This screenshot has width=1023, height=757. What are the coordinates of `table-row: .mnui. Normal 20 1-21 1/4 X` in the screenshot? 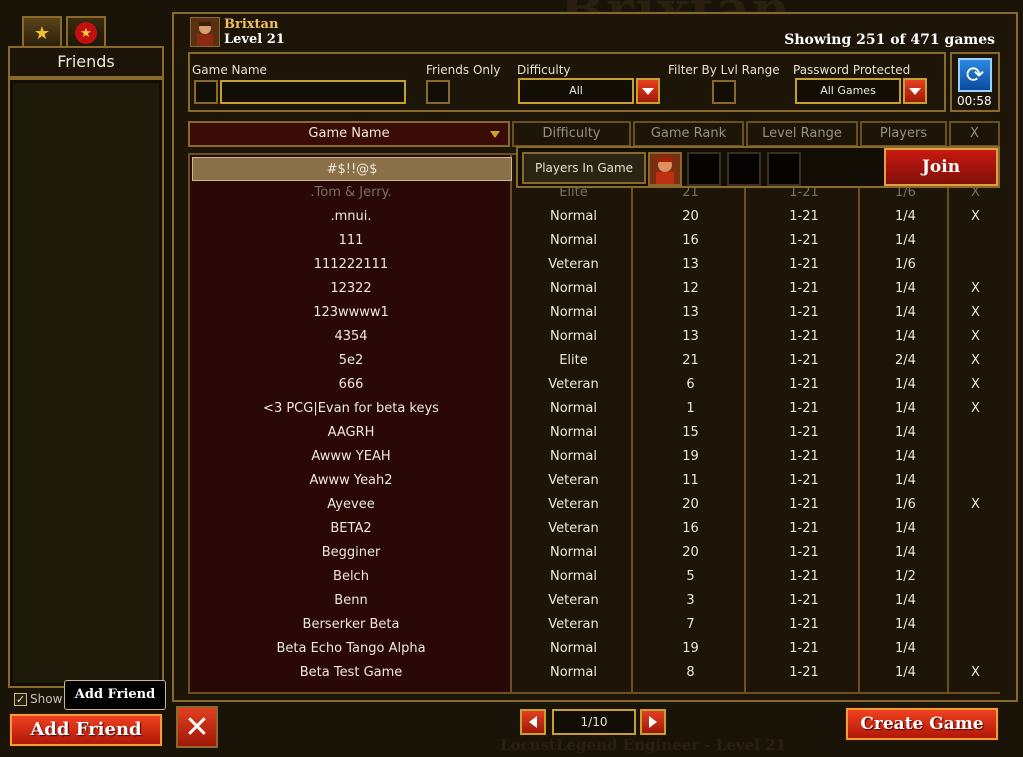 It's located at (594, 217).